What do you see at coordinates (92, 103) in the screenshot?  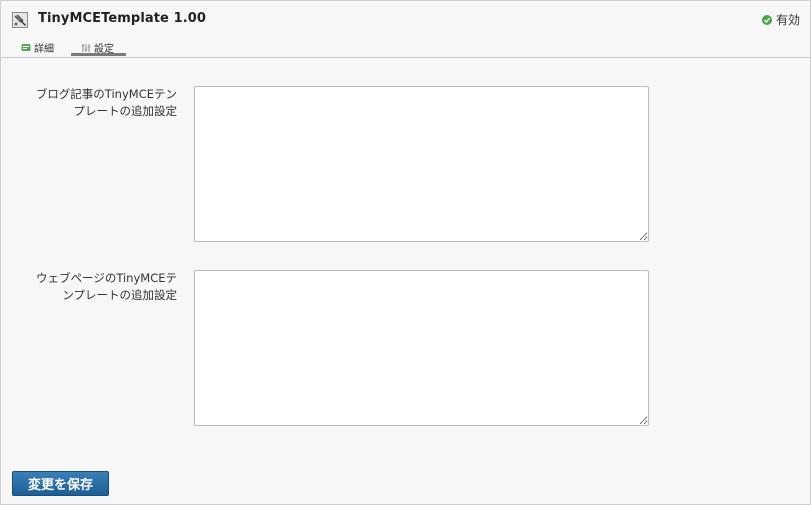 I see `blog-template-label: ブログ記事のTinyMCEテン プレートの追加設定` at bounding box center [92, 103].